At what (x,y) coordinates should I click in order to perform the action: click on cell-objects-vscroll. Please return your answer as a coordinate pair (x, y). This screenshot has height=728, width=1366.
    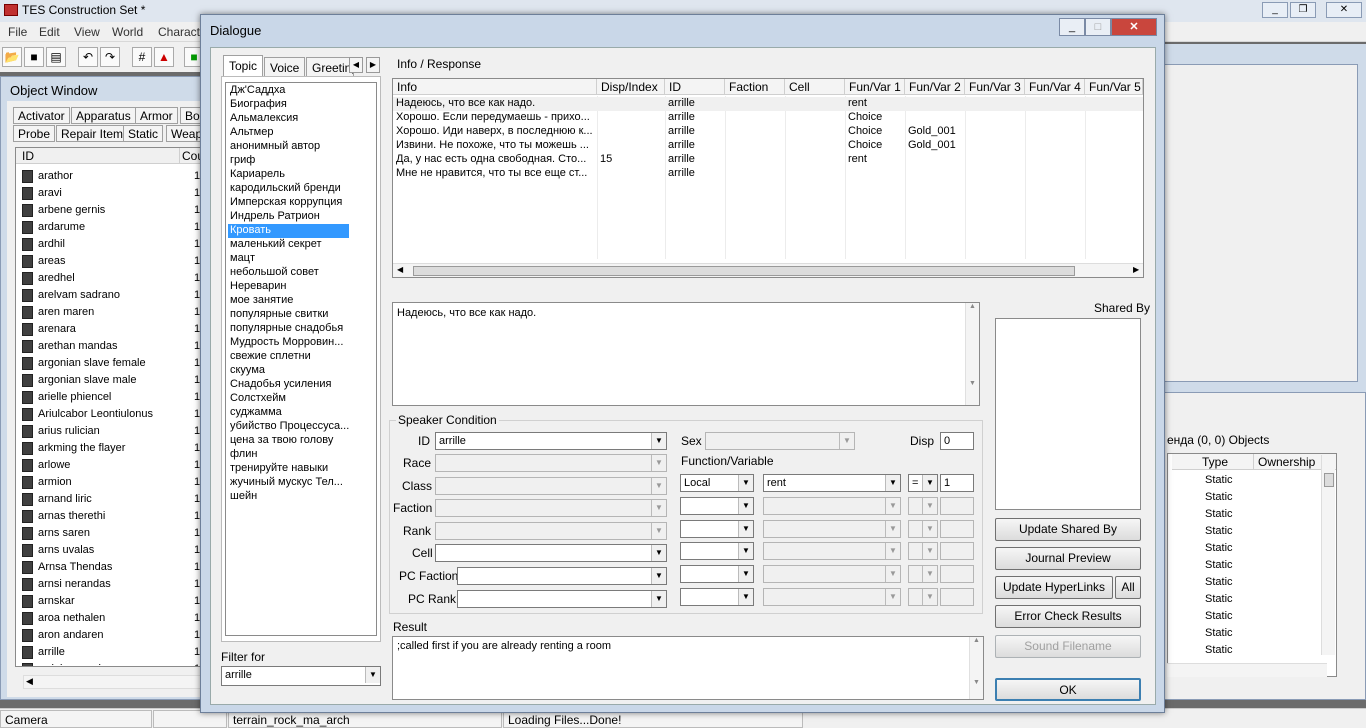
    Looking at the image, I should click on (1328, 555).